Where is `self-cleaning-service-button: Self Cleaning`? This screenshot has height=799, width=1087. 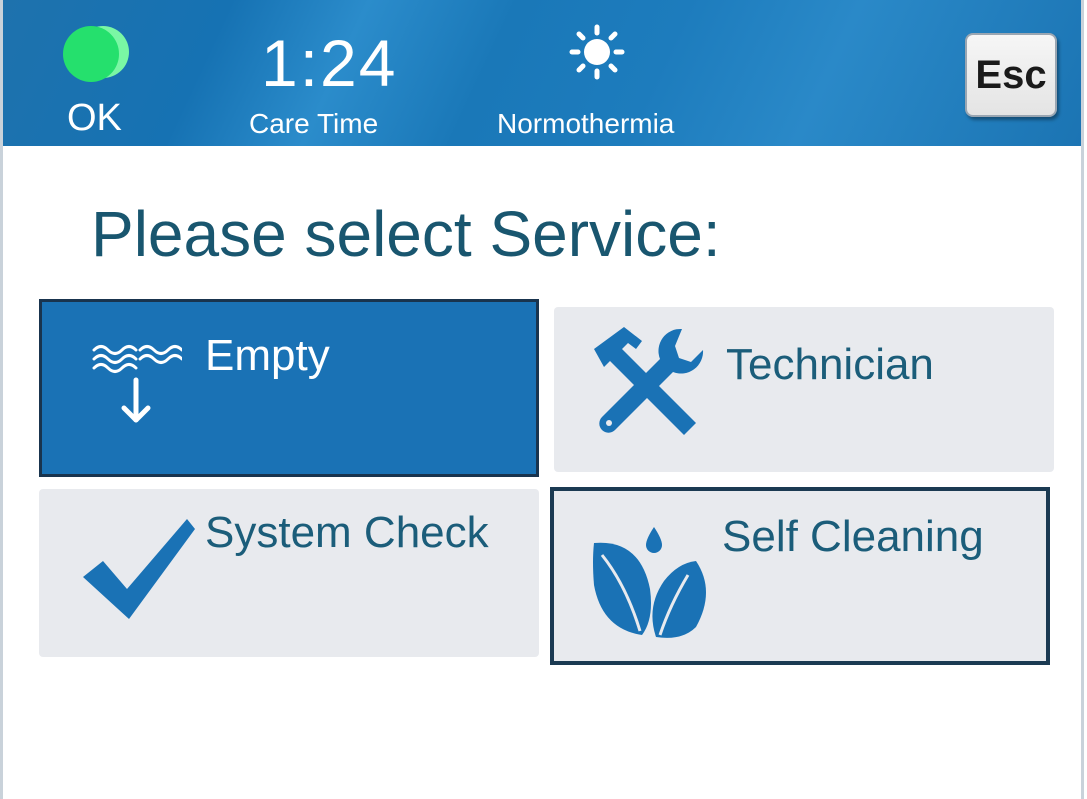 self-cleaning-service-button: Self Cleaning is located at coordinates (800, 576).